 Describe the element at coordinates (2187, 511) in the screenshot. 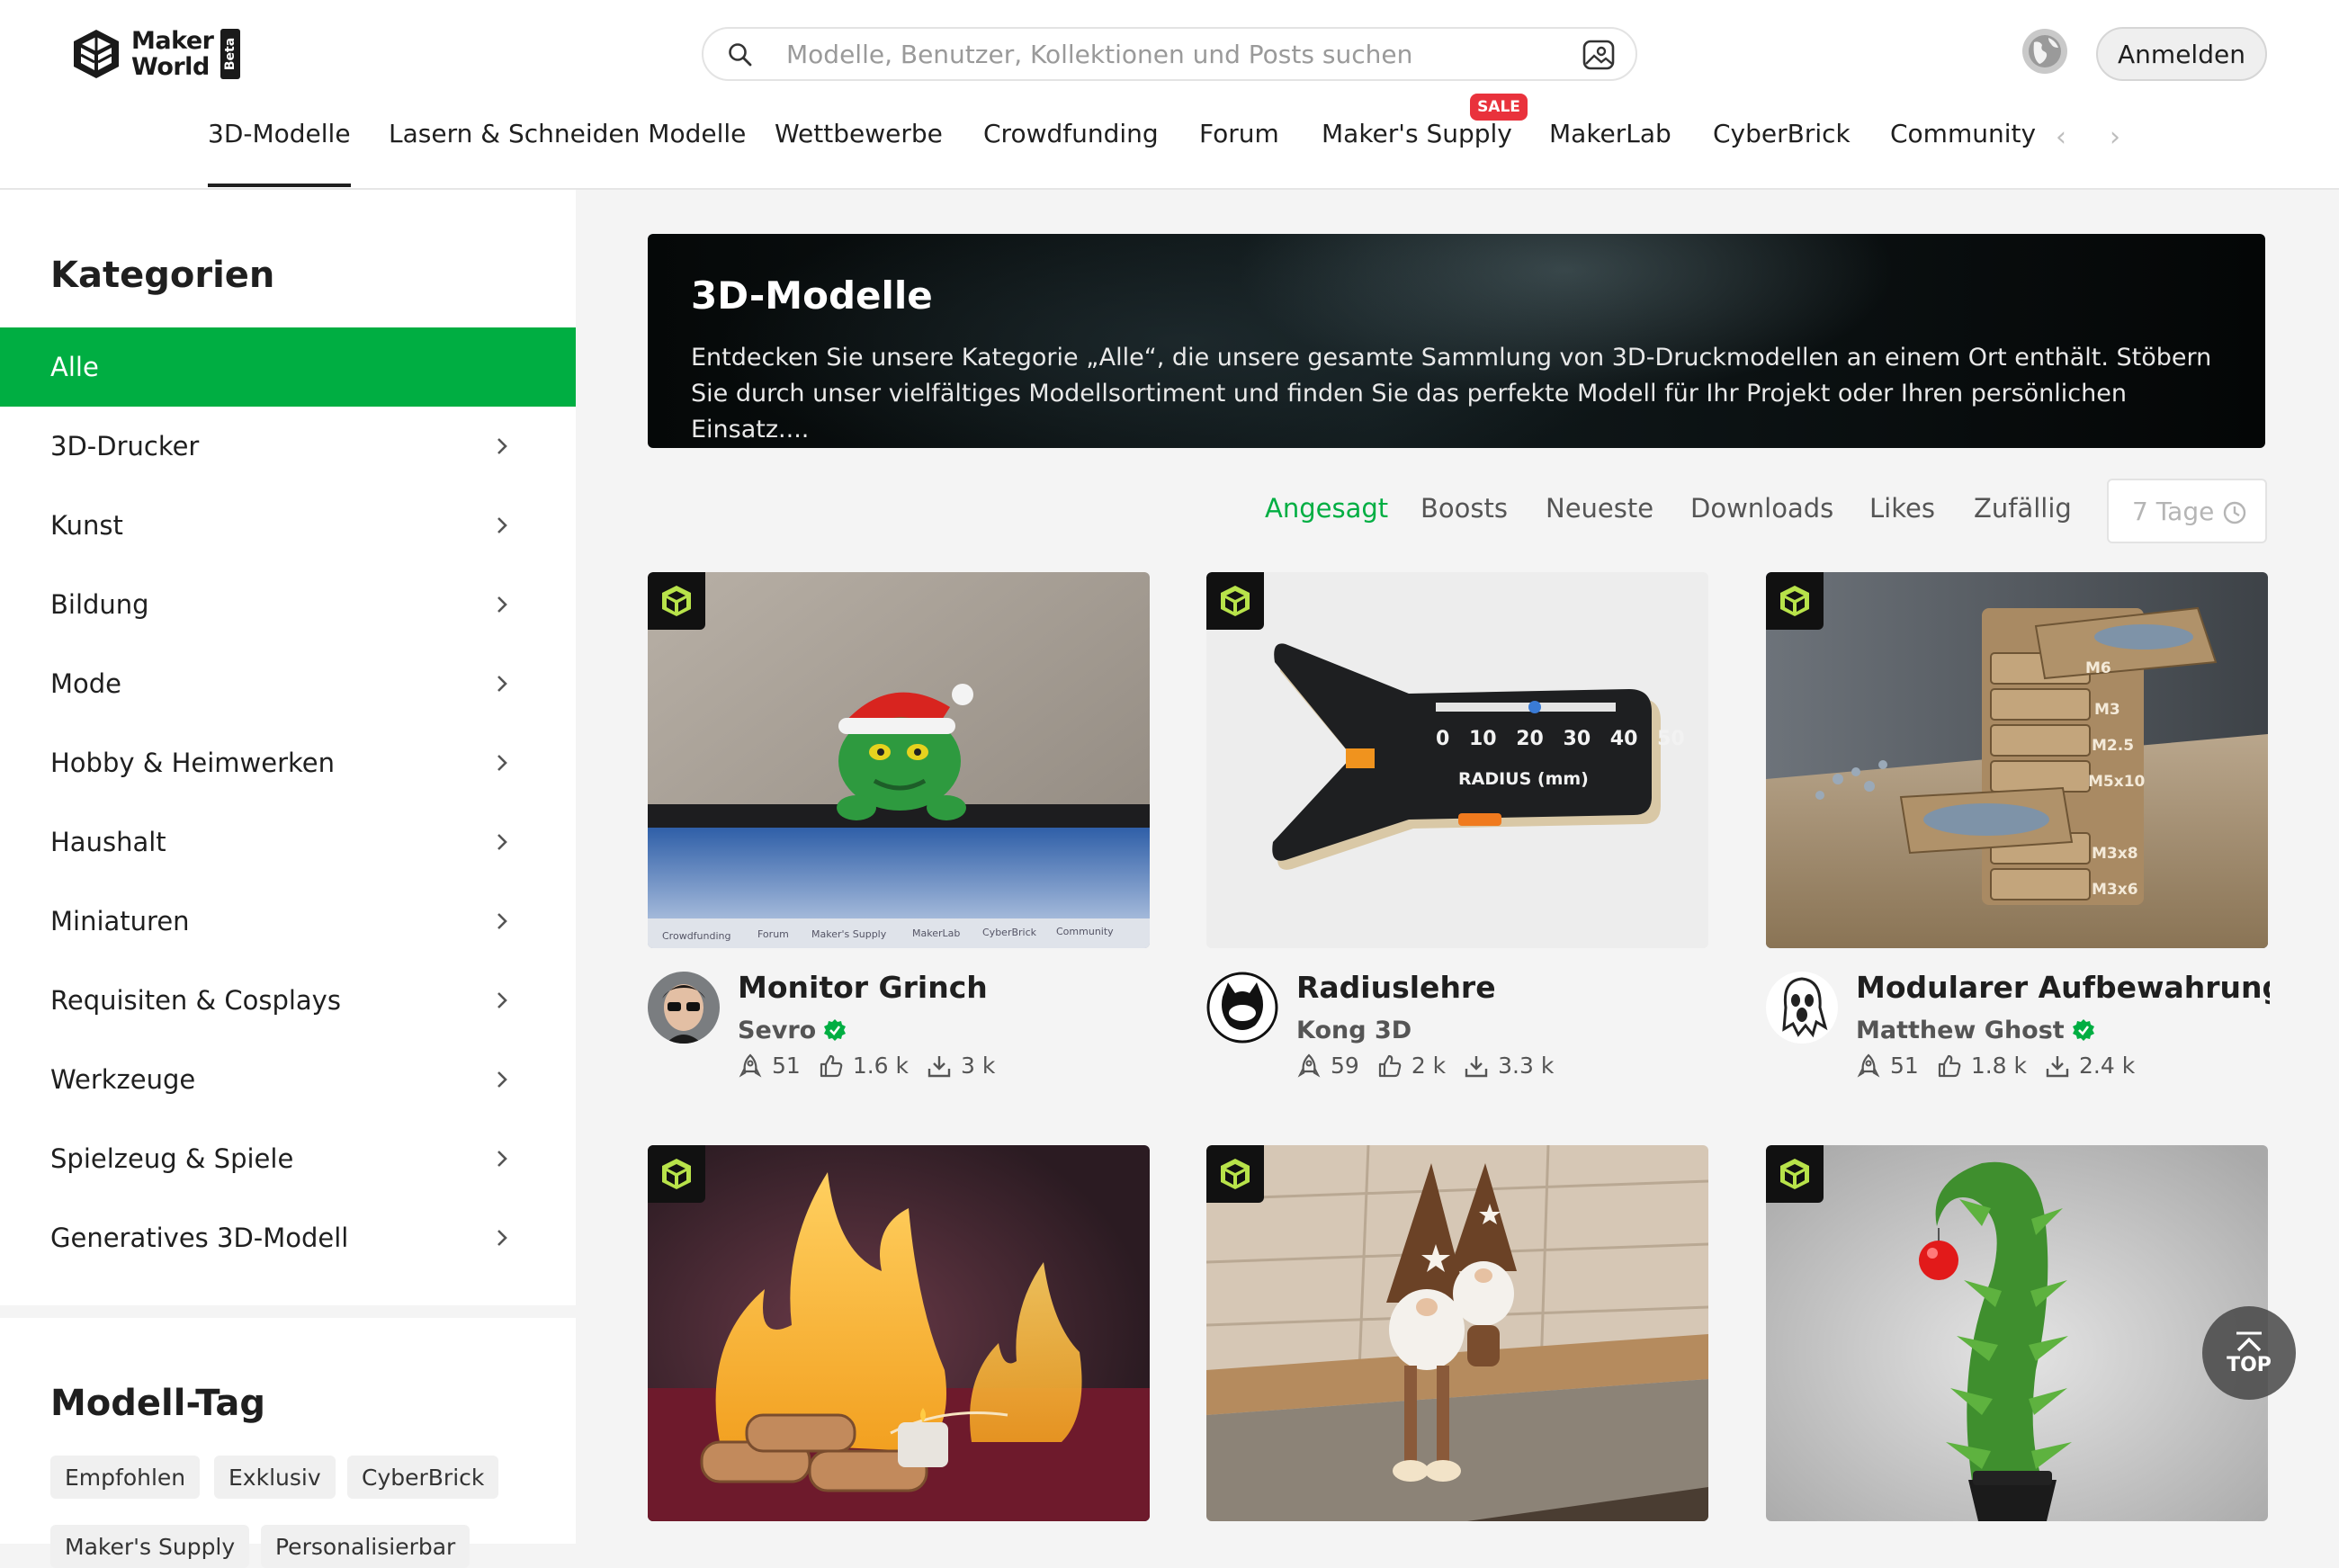

I see `period-select: 7 Tage` at that location.